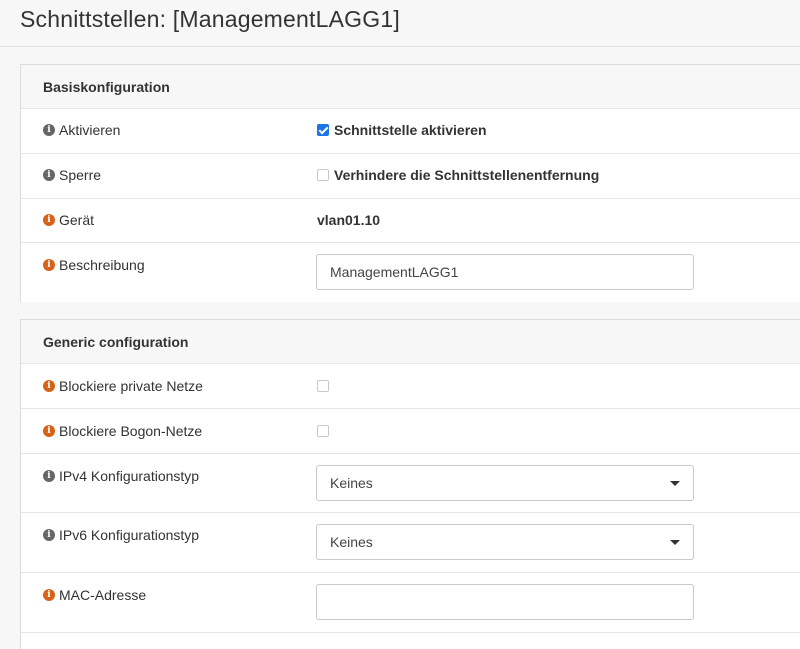 Image resolution: width=800 pixels, height=649 pixels. Describe the element at coordinates (351, 483) in the screenshot. I see `ipv4-type-selected: Keines` at that location.